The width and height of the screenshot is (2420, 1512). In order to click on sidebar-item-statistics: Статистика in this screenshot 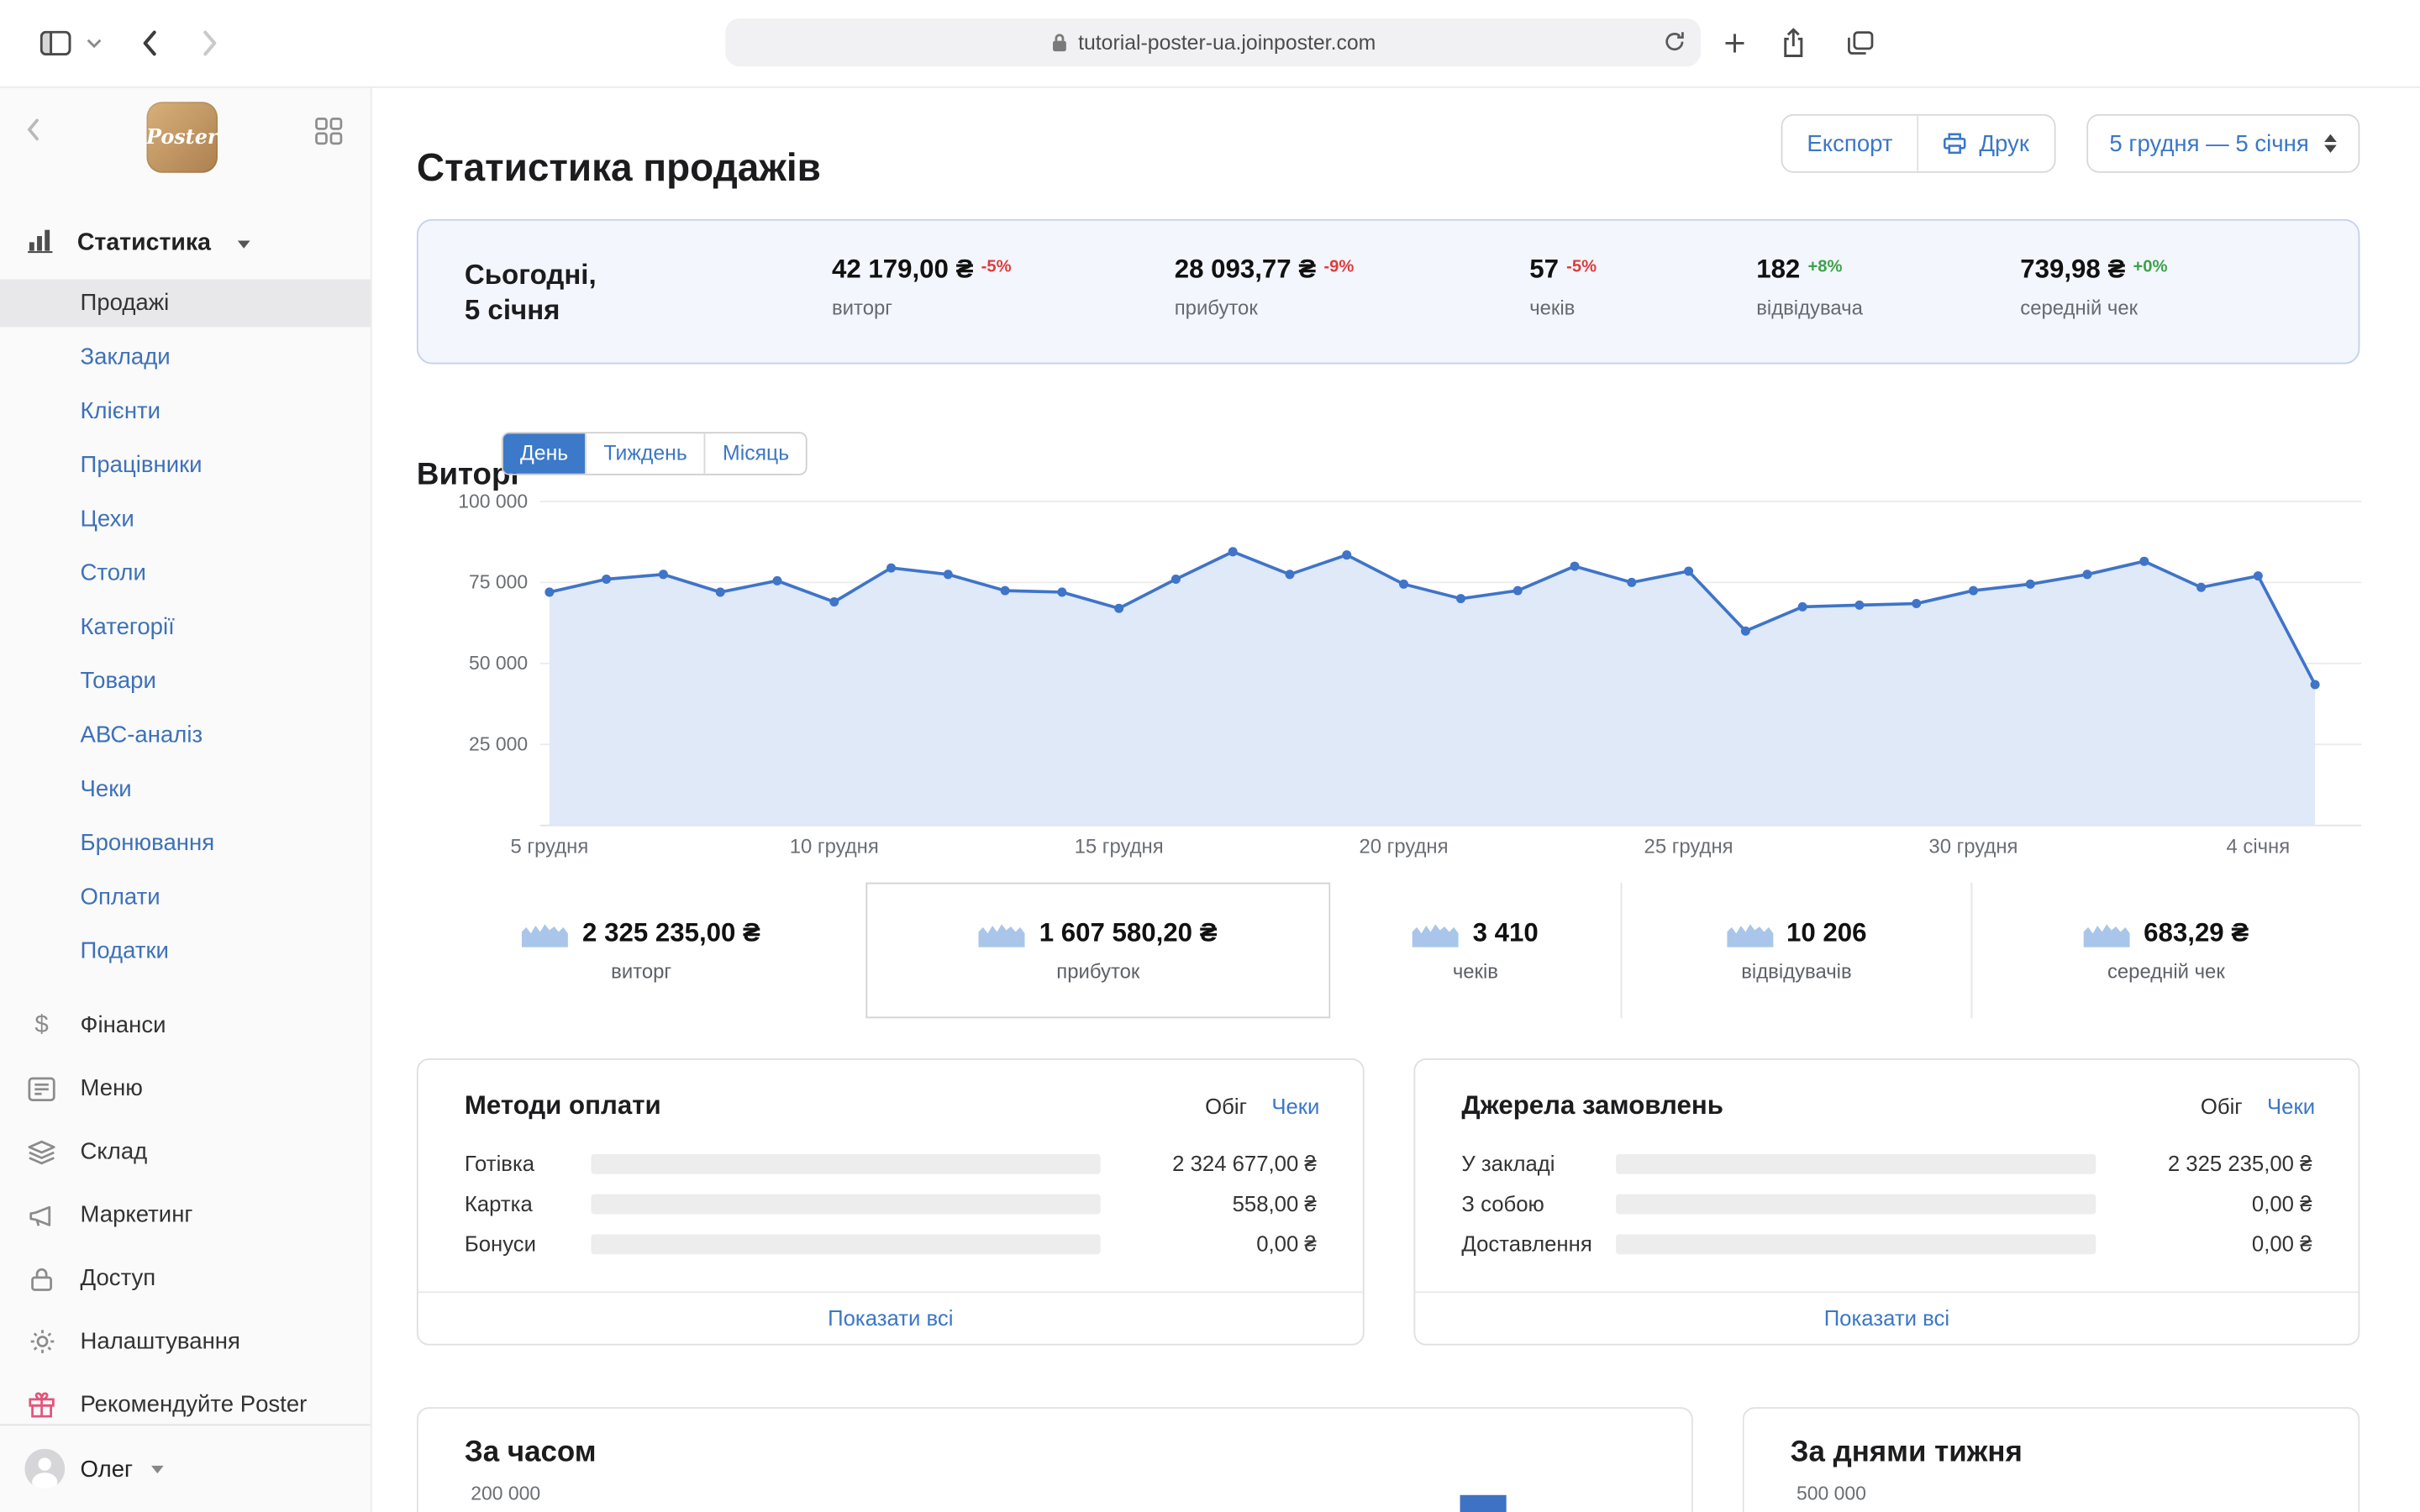, I will do `click(185, 243)`.